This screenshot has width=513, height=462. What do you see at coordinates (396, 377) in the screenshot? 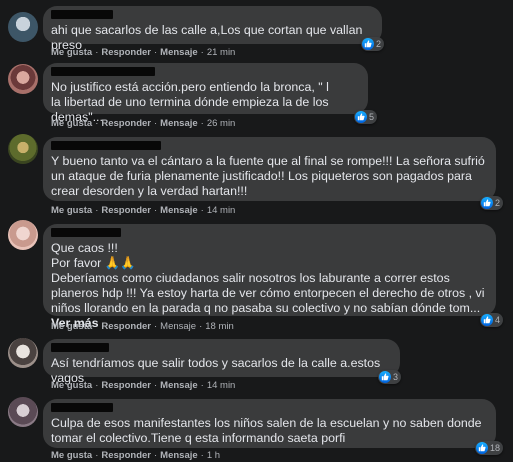
I see `reaction-number: 3` at bounding box center [396, 377].